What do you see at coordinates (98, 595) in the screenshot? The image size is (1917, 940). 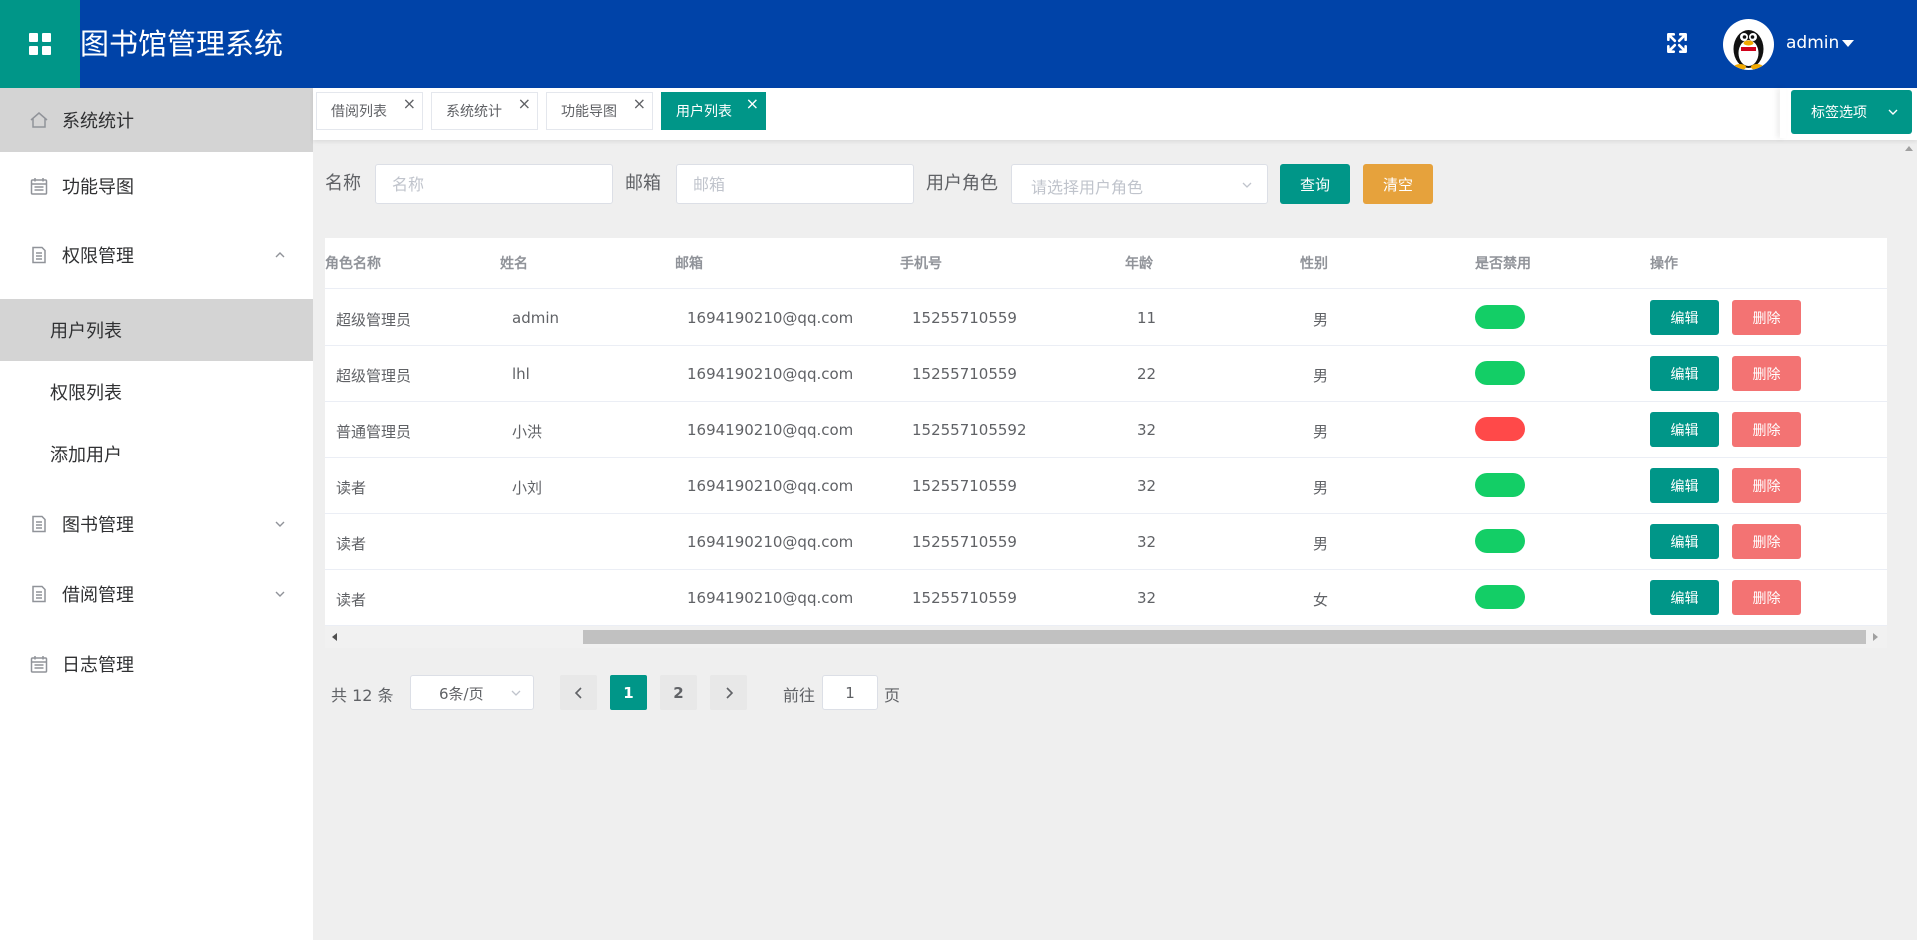 I see `sidebar-item-label: 借阅管理` at bounding box center [98, 595].